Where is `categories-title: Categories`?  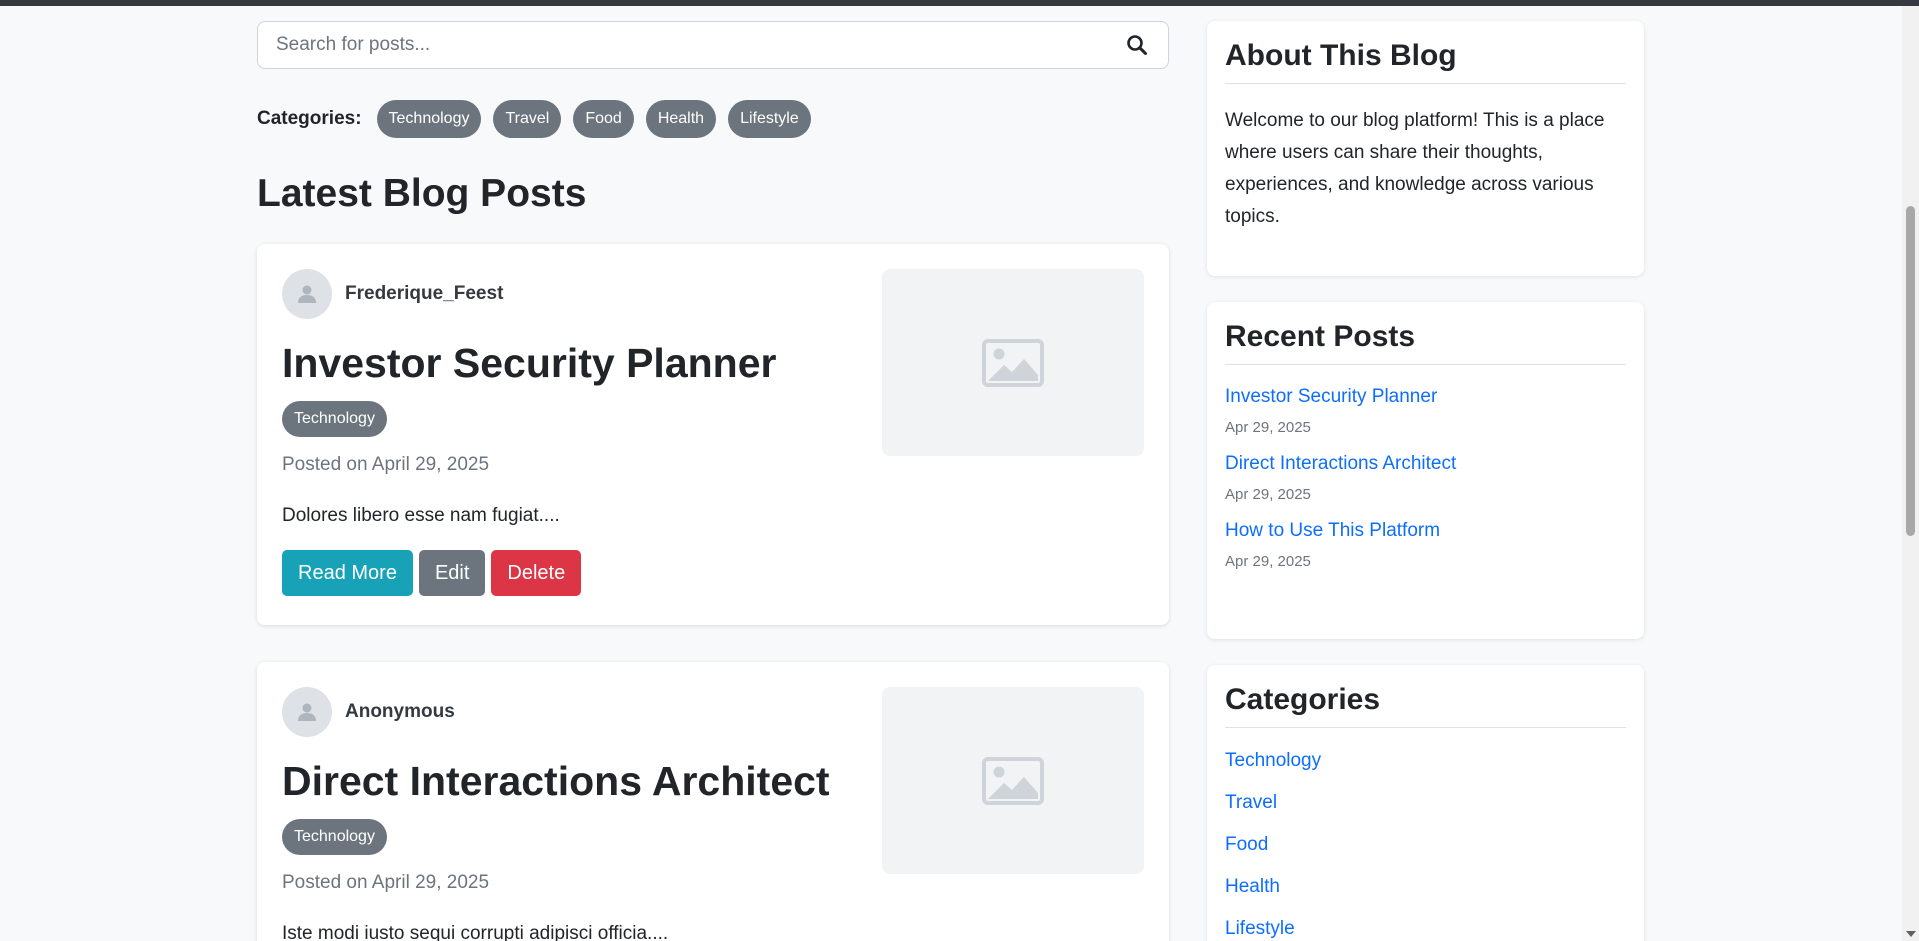 categories-title: Categories is located at coordinates (1425, 705).